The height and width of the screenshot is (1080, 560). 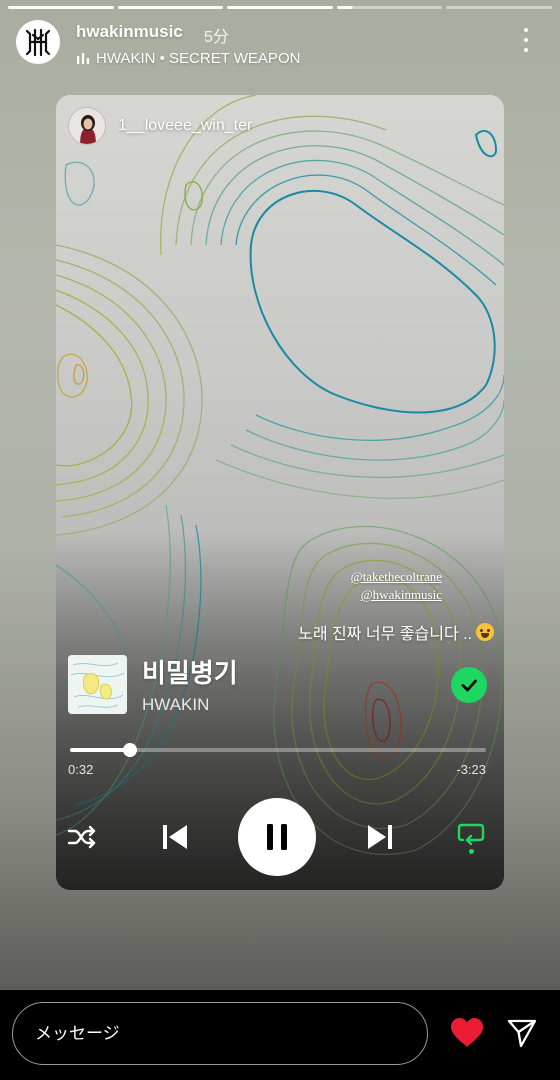 What do you see at coordinates (82, 837) in the screenshot?
I see `shuffle-icon` at bounding box center [82, 837].